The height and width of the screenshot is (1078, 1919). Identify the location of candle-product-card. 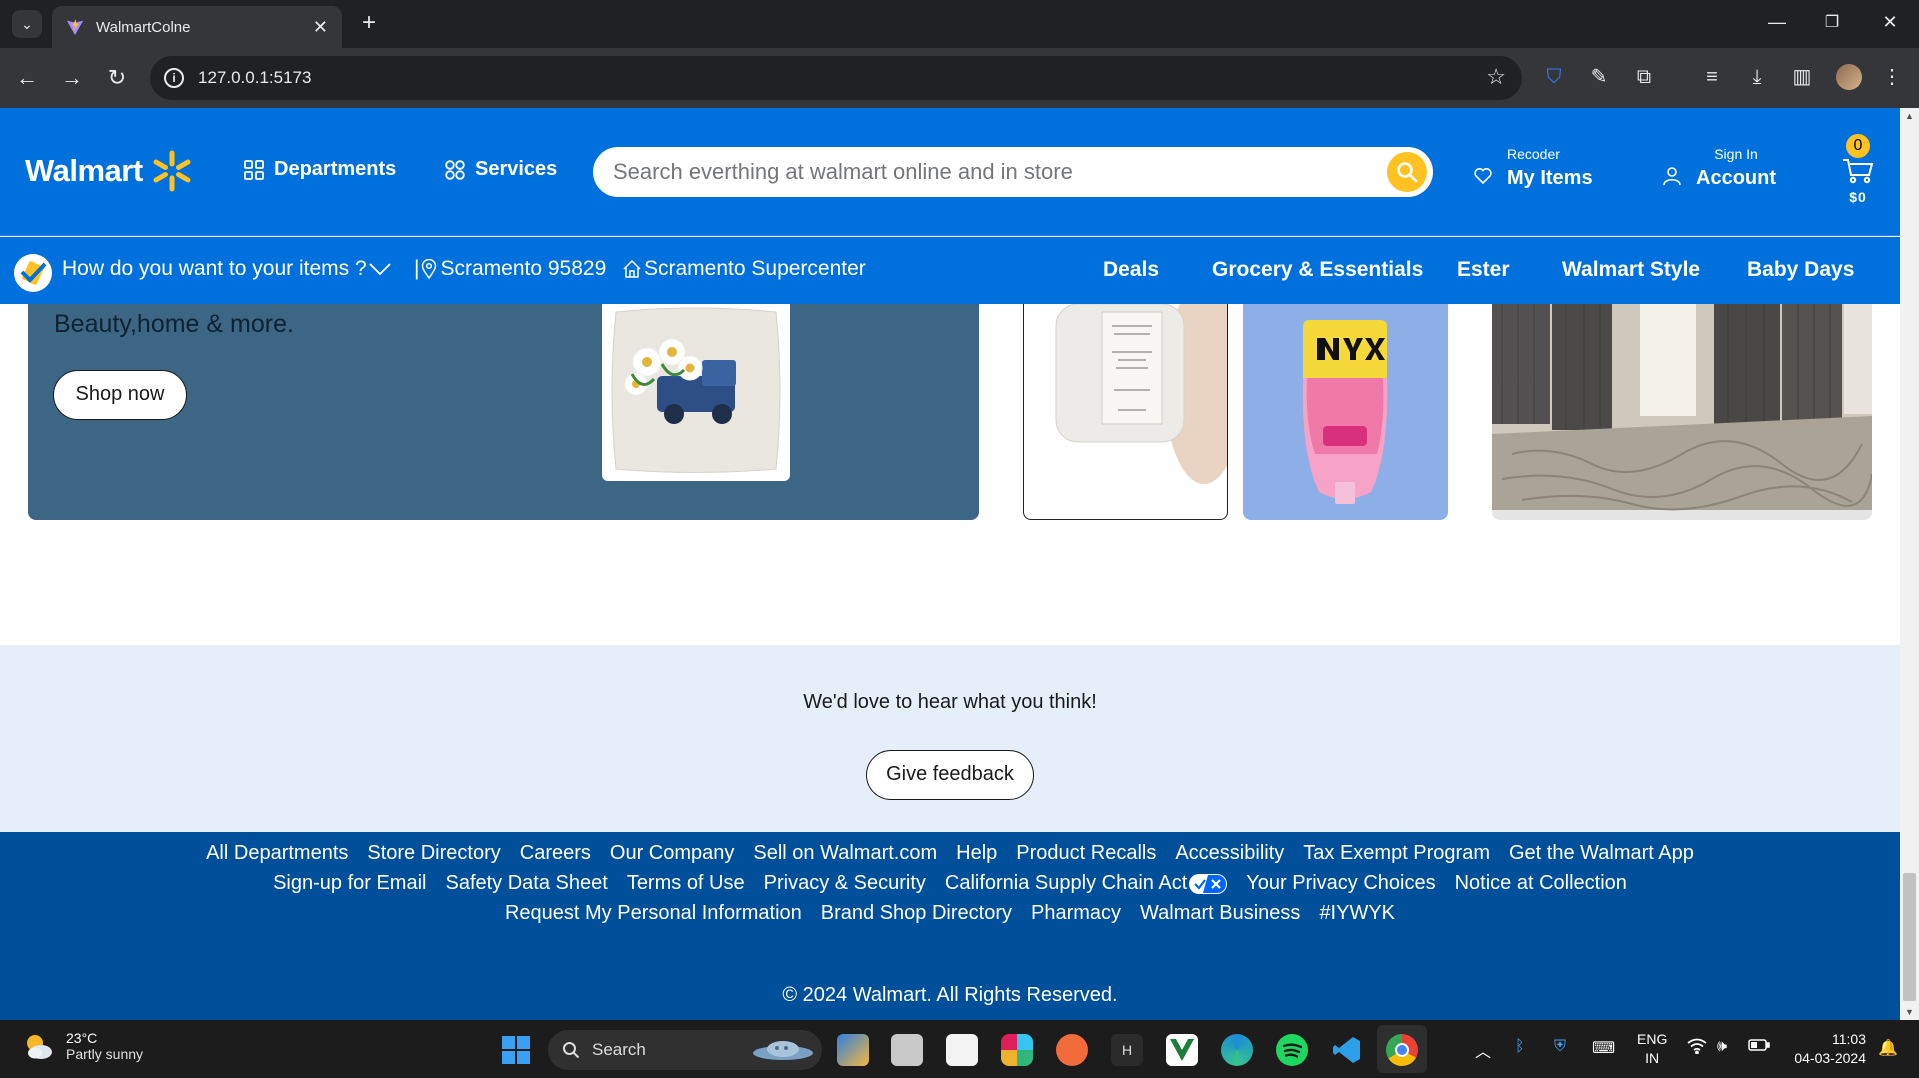
(1125, 412).